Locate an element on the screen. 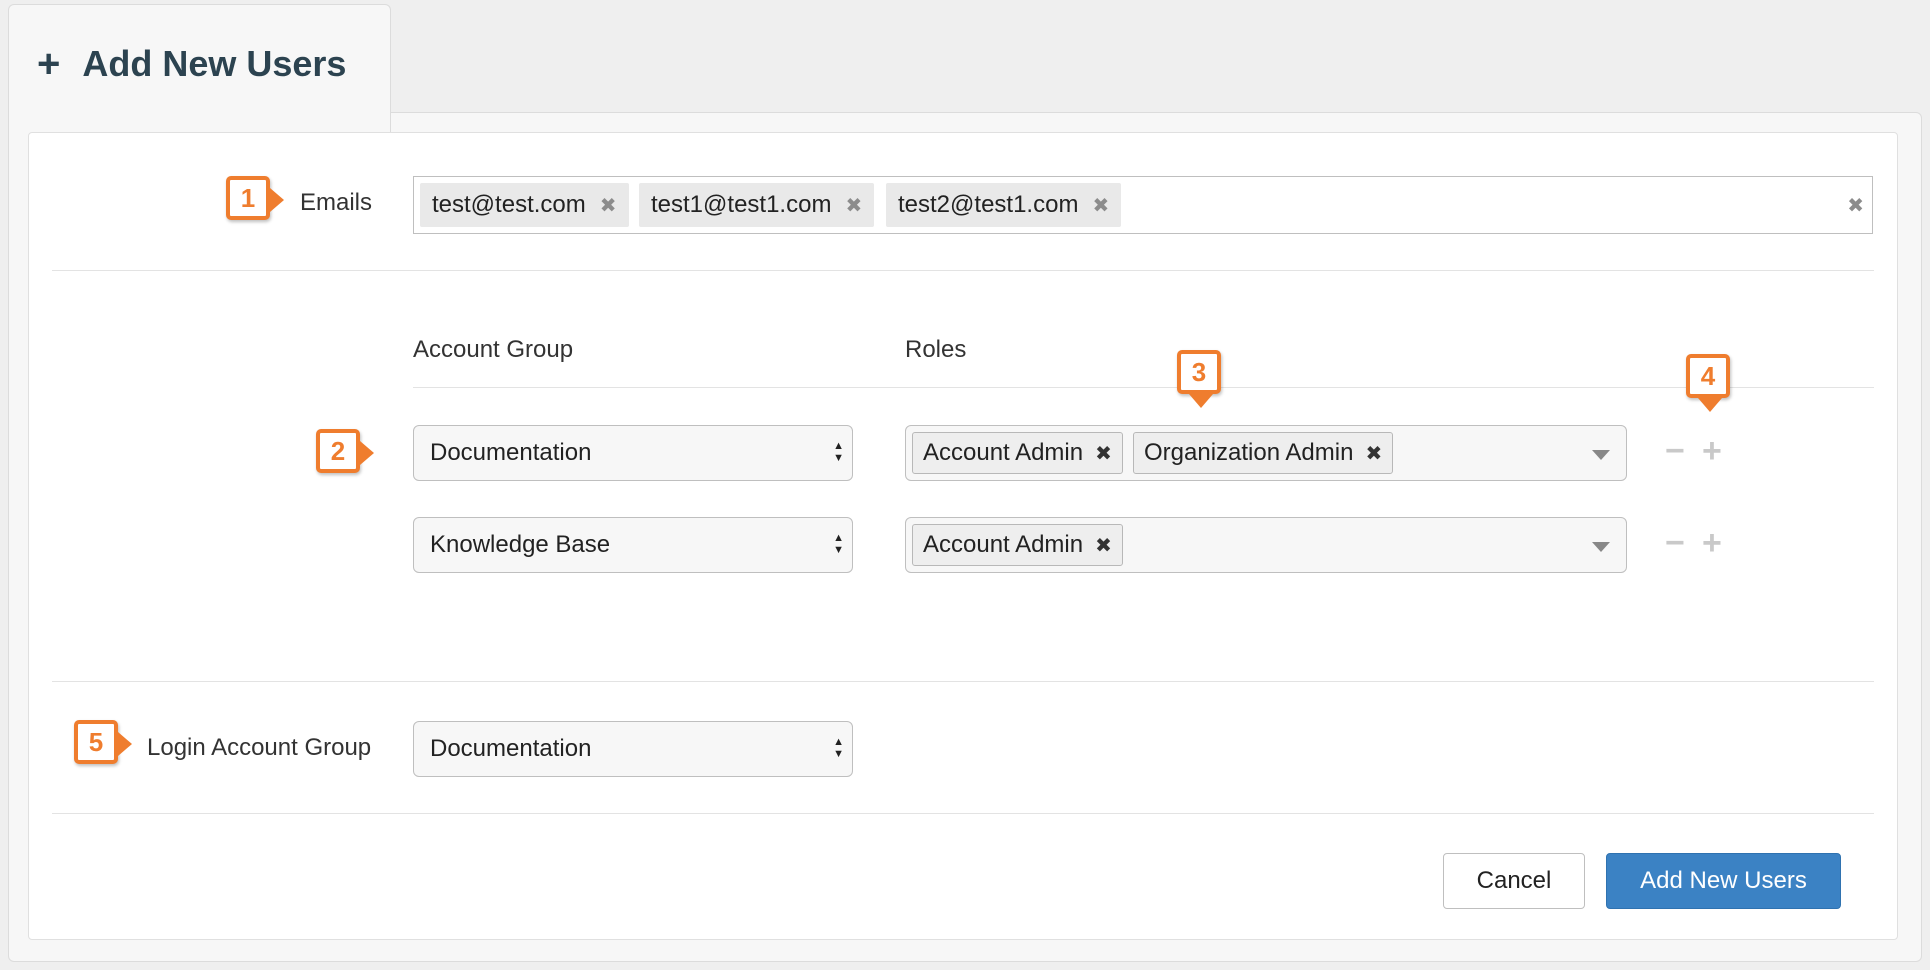 The image size is (1930, 970). email-chip: test1@test1.com ✖ is located at coordinates (757, 205).